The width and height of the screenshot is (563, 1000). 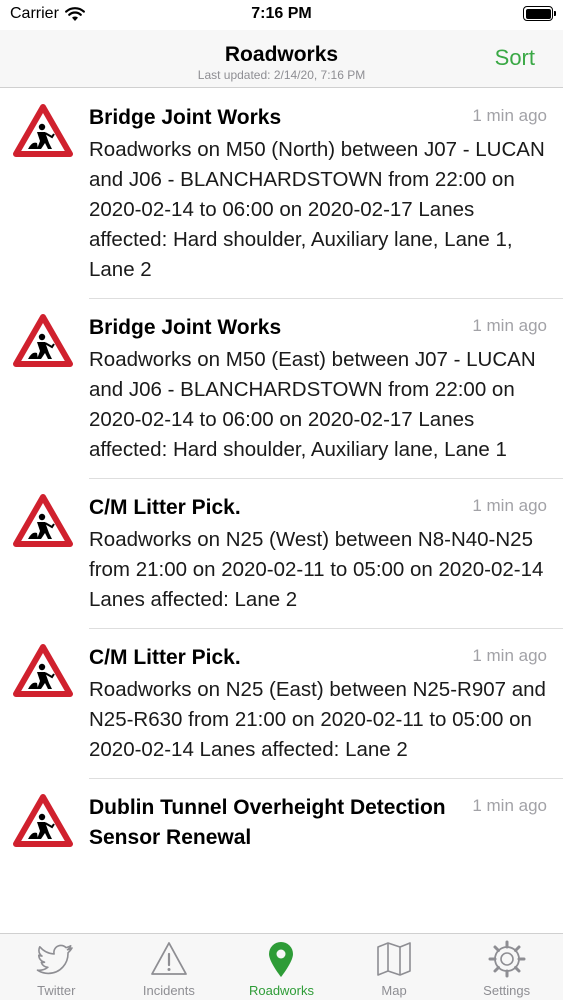 I want to click on tab-label: Roadworks, so click(x=281, y=990).